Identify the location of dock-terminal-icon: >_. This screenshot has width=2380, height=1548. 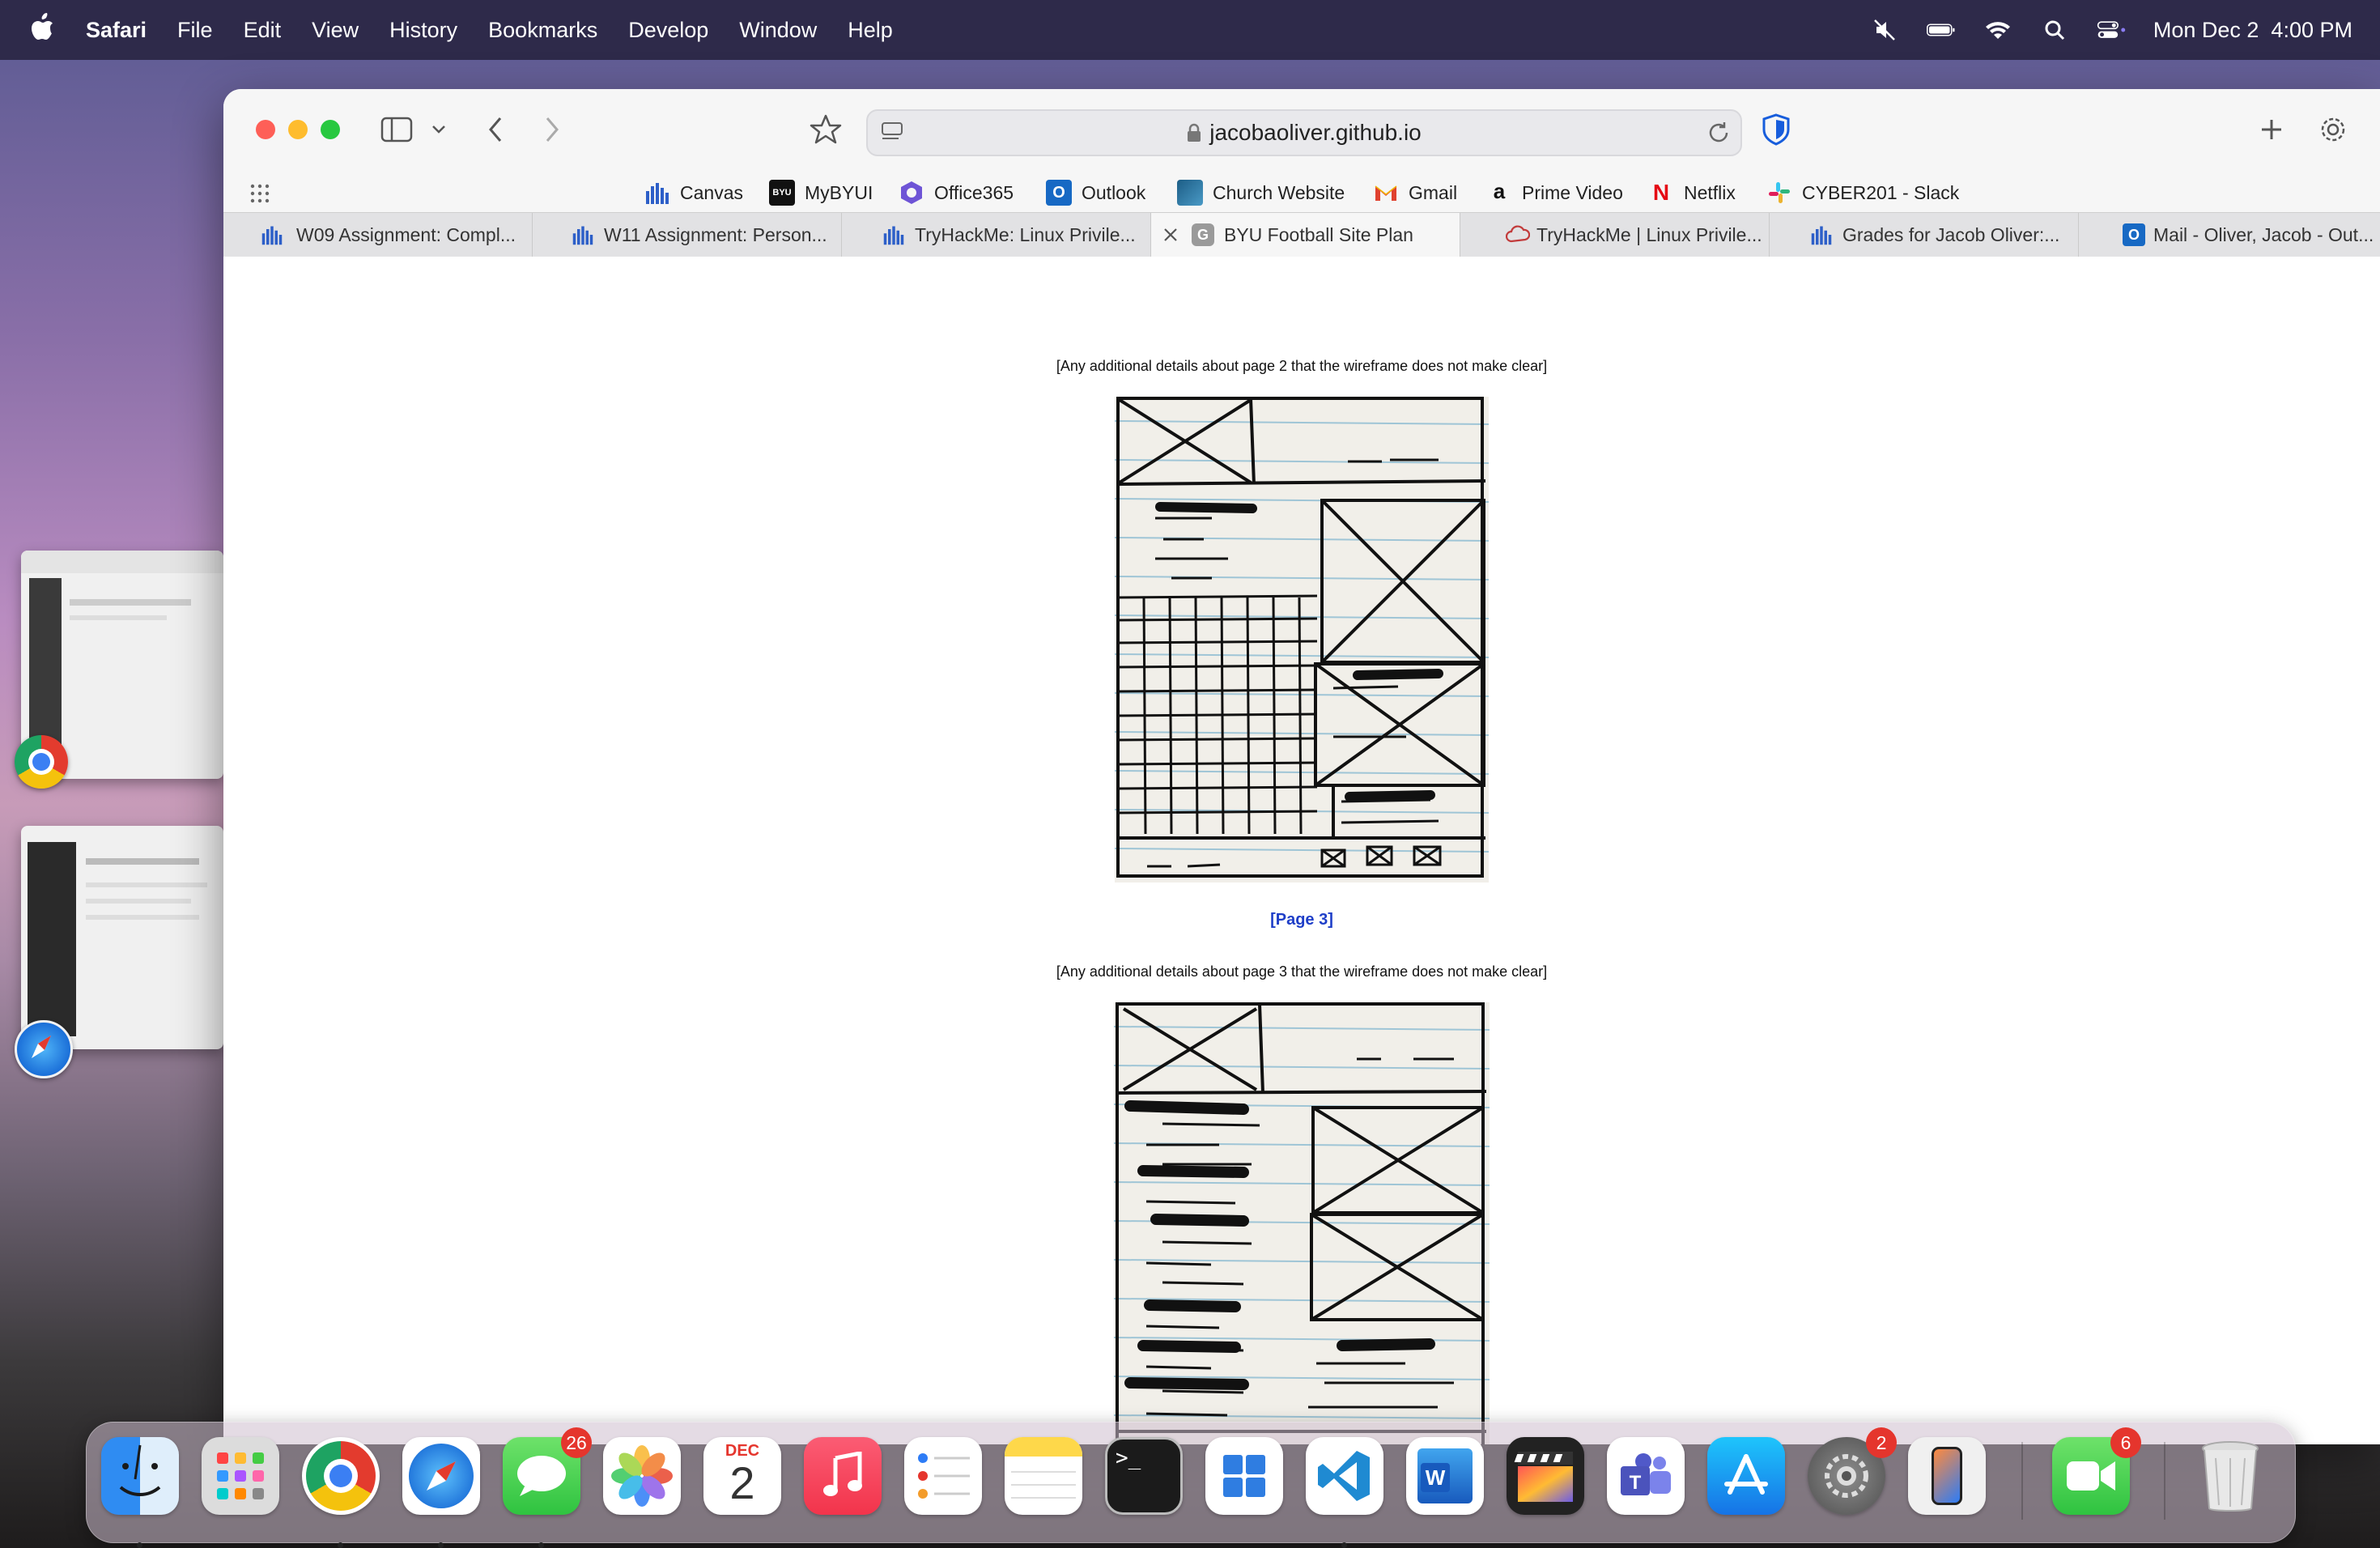
(1144, 1476).